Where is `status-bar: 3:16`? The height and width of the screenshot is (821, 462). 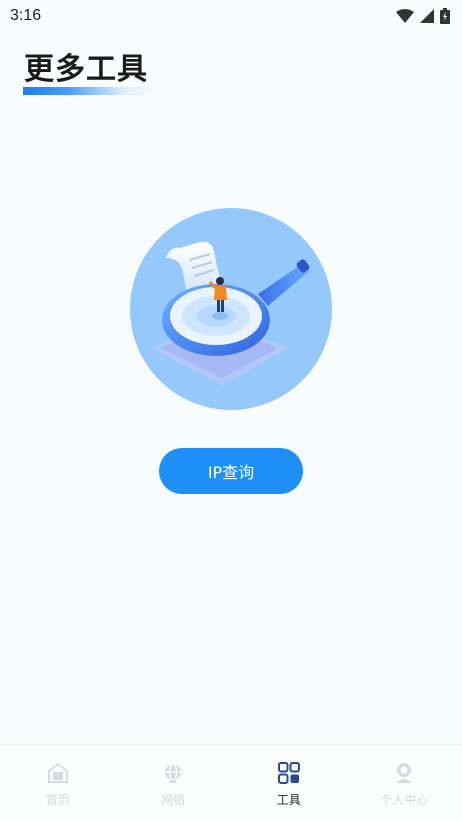
status-bar: 3:16 is located at coordinates (231, 16).